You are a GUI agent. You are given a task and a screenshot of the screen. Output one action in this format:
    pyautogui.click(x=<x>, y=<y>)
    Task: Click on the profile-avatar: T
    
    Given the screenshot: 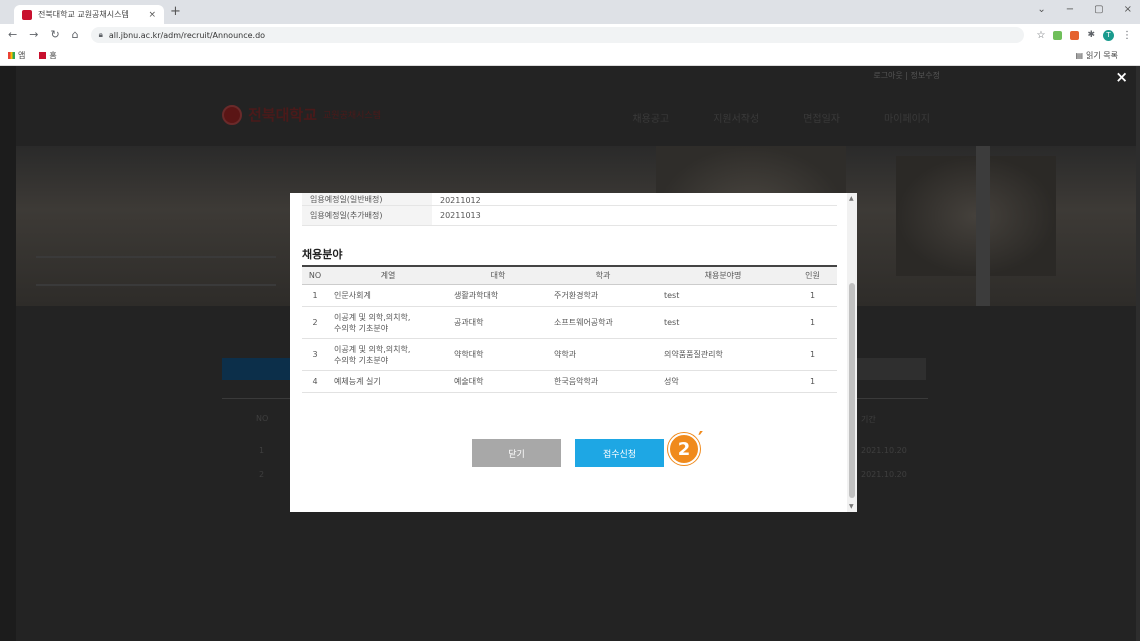 What is the action you would take?
    pyautogui.click(x=1108, y=35)
    